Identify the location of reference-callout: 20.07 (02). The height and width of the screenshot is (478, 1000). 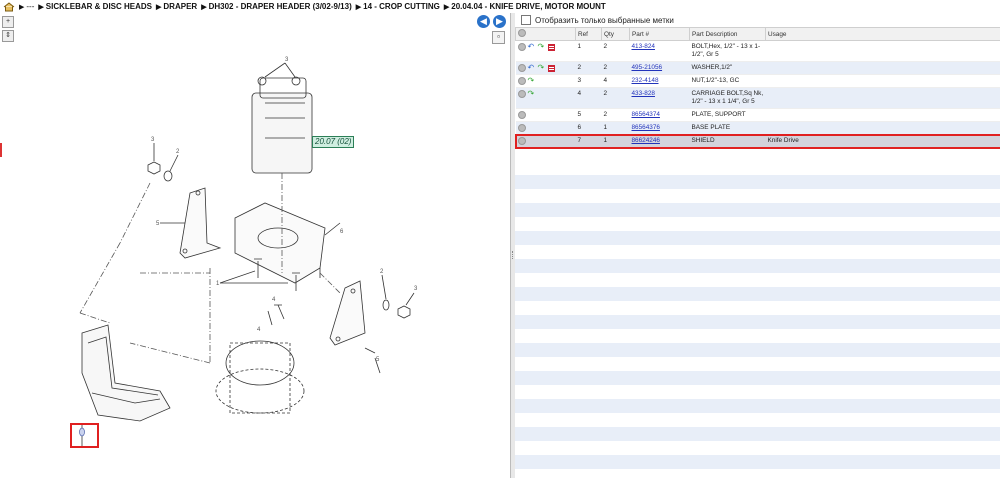
(333, 142).